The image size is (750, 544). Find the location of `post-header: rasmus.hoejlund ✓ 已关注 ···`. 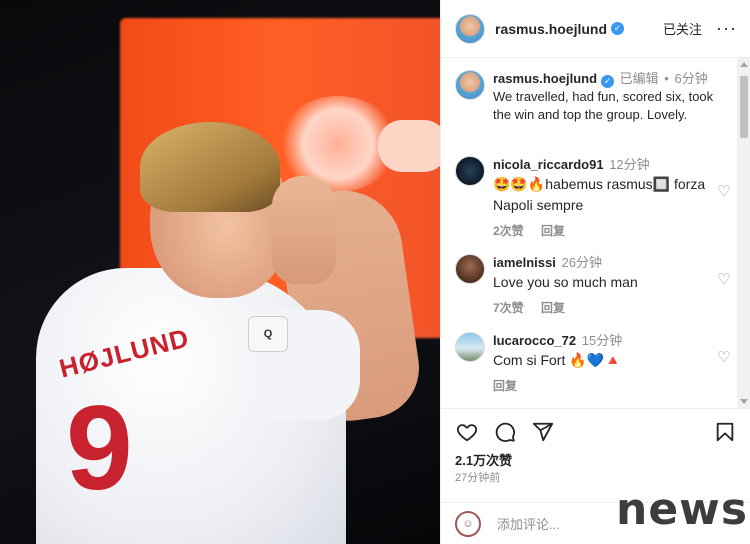

post-header: rasmus.hoejlund ✓ 已关注 ··· is located at coordinates (595, 29).